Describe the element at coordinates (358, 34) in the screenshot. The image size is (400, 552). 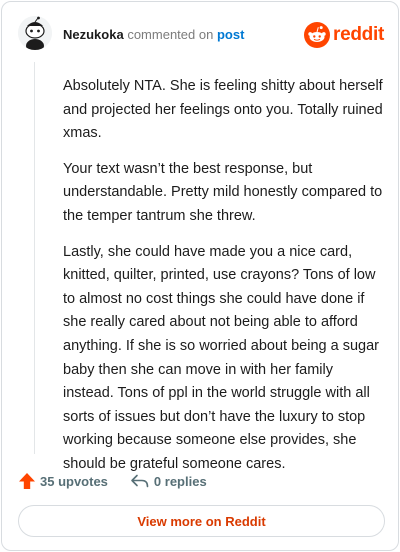
I see `reddit-wordmark: reddit` at that location.